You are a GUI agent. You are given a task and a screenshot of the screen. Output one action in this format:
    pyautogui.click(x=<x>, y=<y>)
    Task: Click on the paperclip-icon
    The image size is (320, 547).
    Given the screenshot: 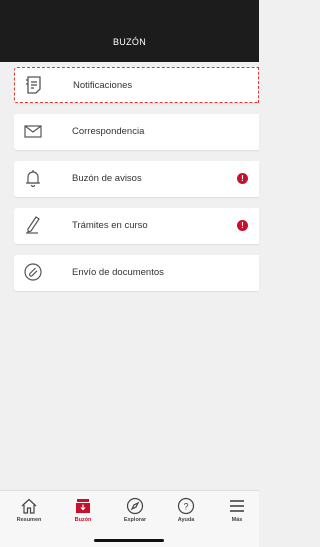 What is the action you would take?
    pyautogui.click(x=33, y=272)
    